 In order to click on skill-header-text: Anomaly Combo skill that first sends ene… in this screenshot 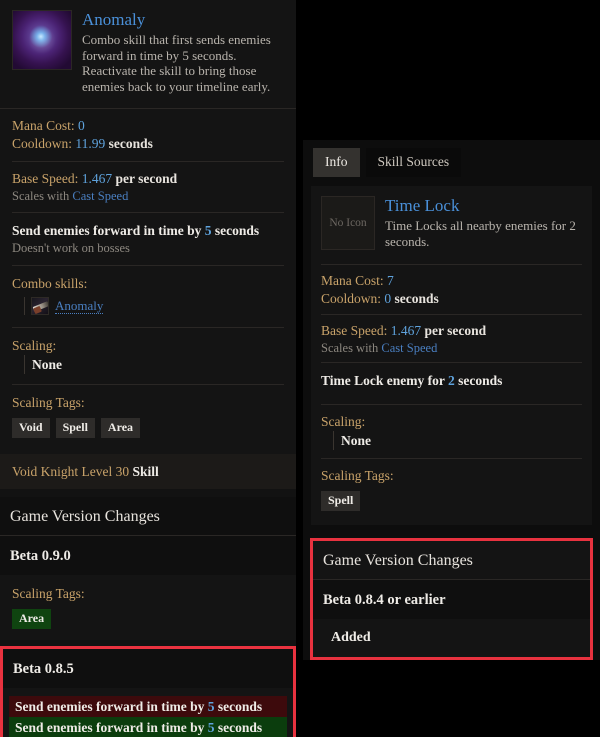, I will do `click(183, 52)`.